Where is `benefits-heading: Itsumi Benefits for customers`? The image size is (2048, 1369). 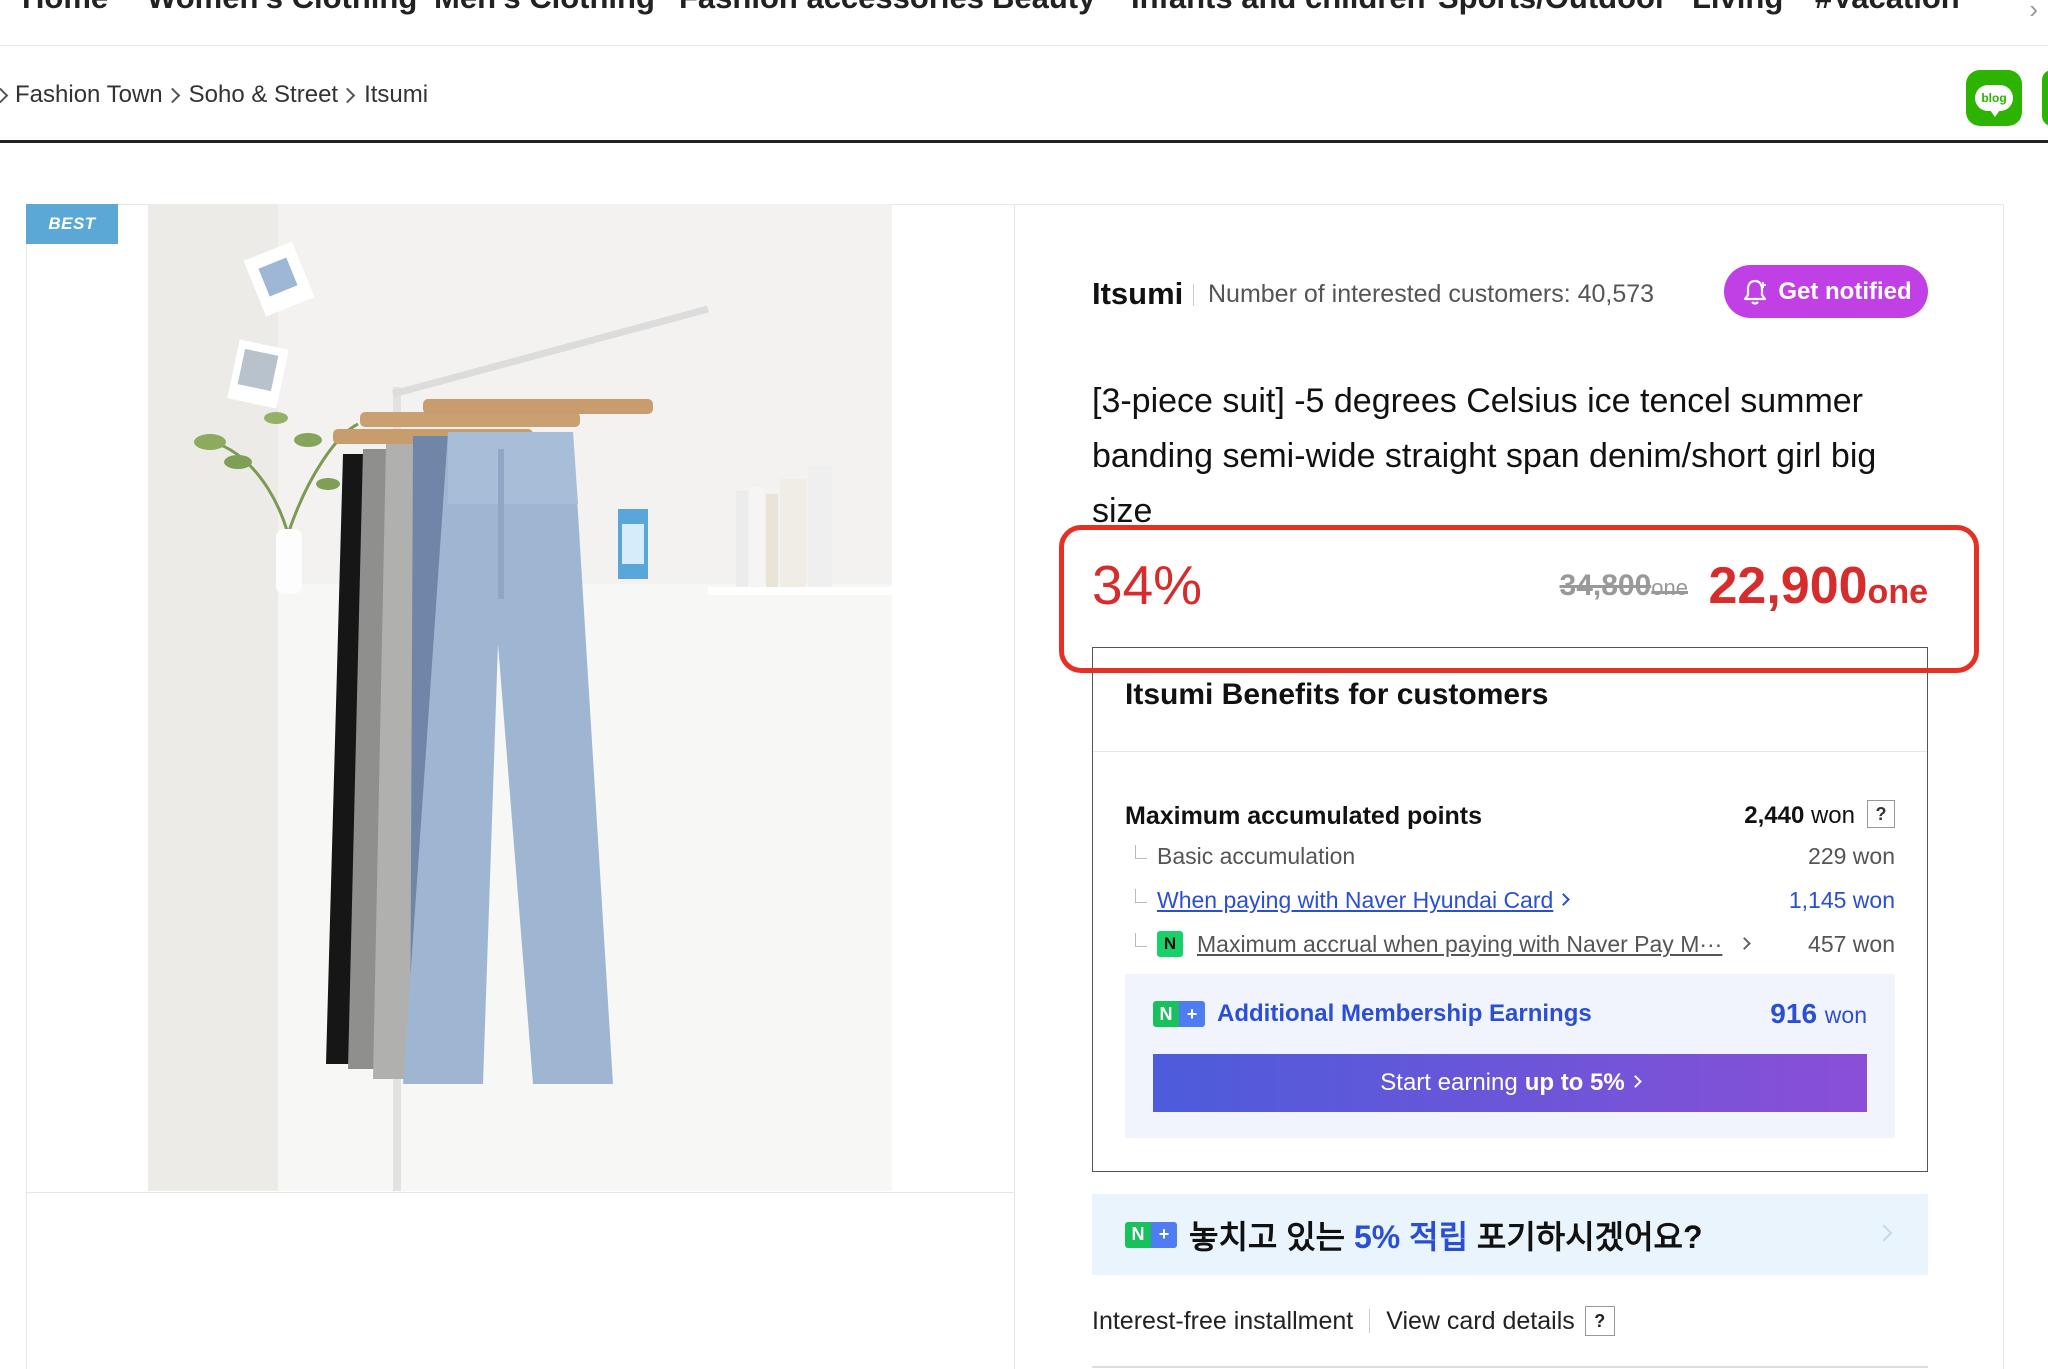
benefits-heading: Itsumi Benefits for customers is located at coordinates (1337, 694).